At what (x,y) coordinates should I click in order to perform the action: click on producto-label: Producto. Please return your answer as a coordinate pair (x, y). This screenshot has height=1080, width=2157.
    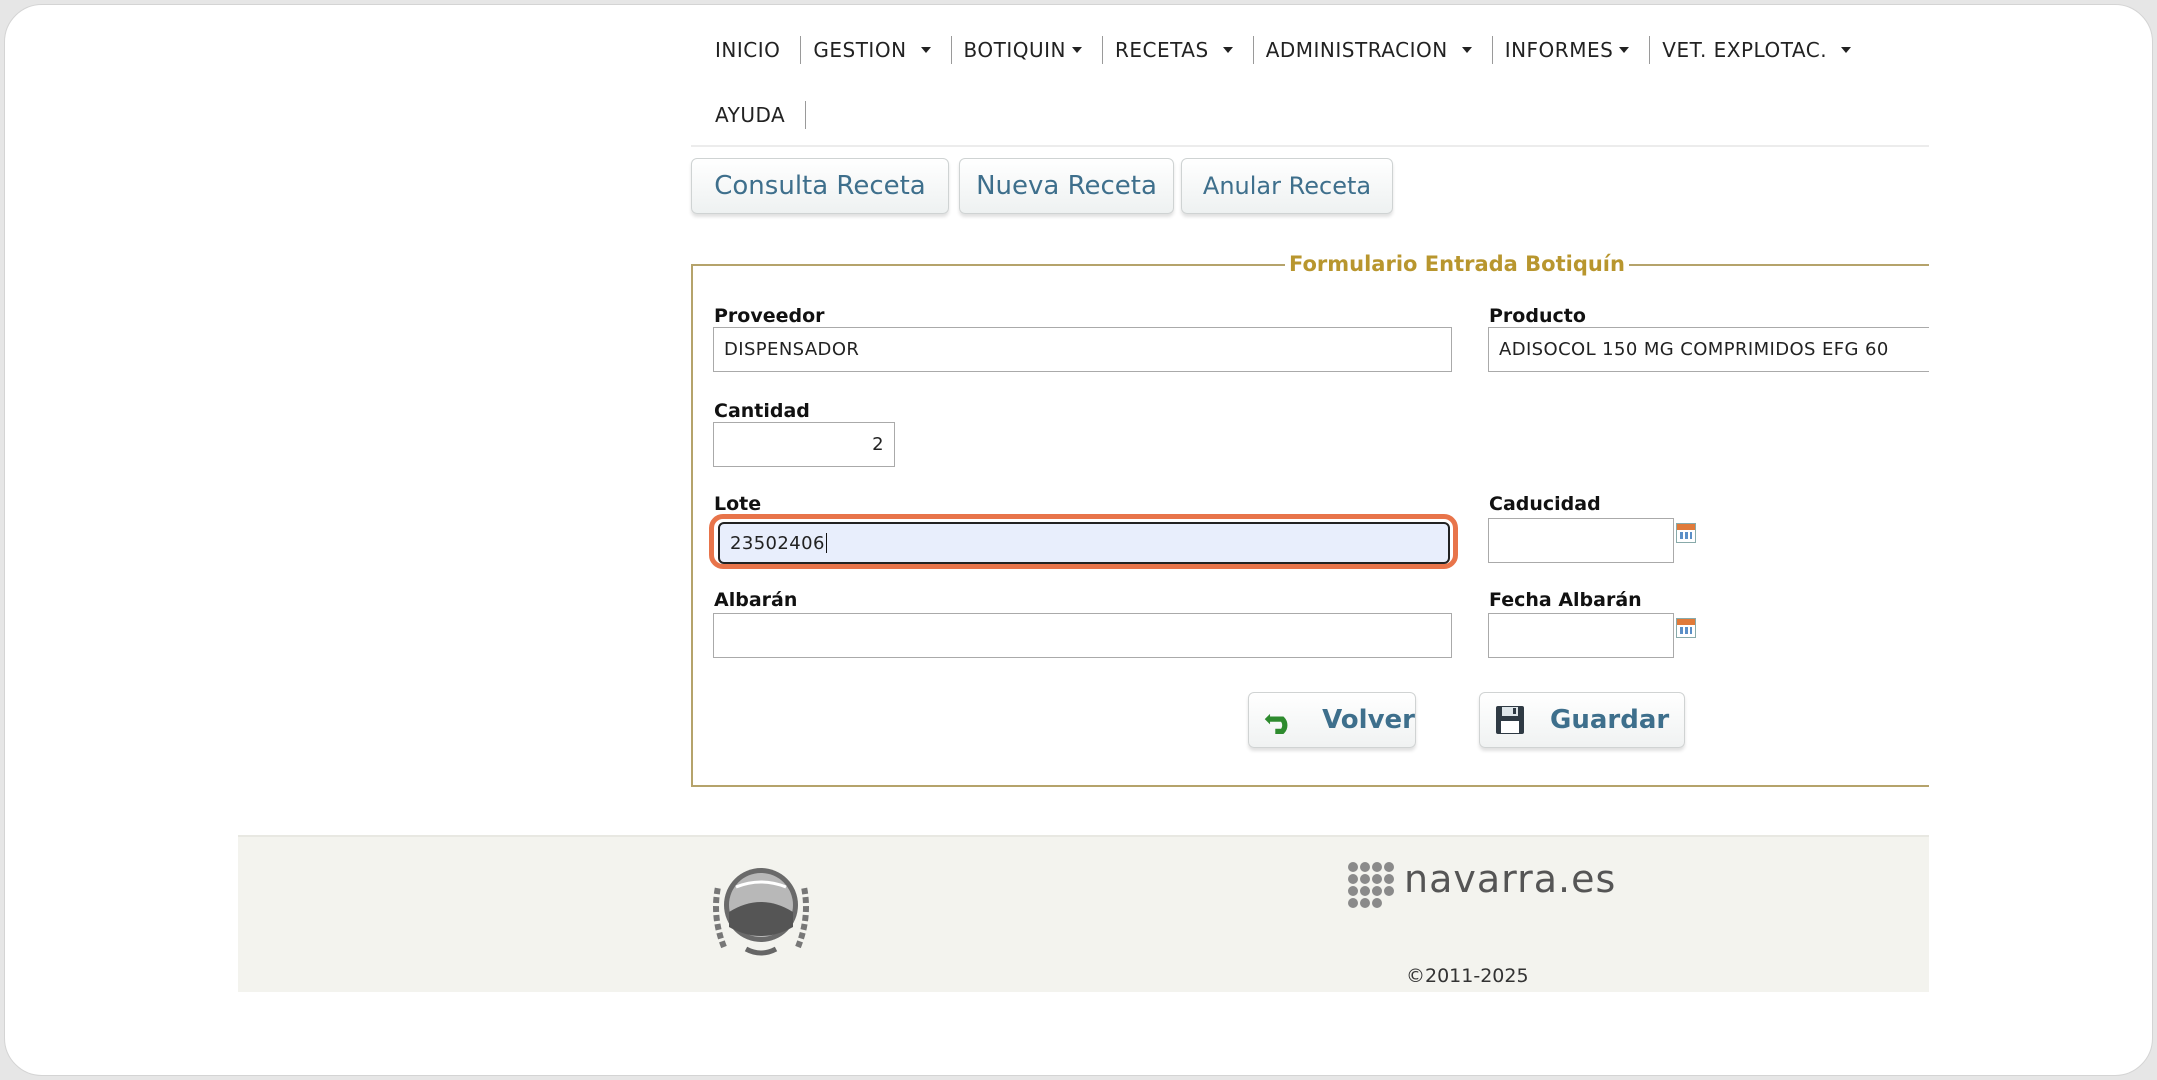
    Looking at the image, I should click on (1537, 316).